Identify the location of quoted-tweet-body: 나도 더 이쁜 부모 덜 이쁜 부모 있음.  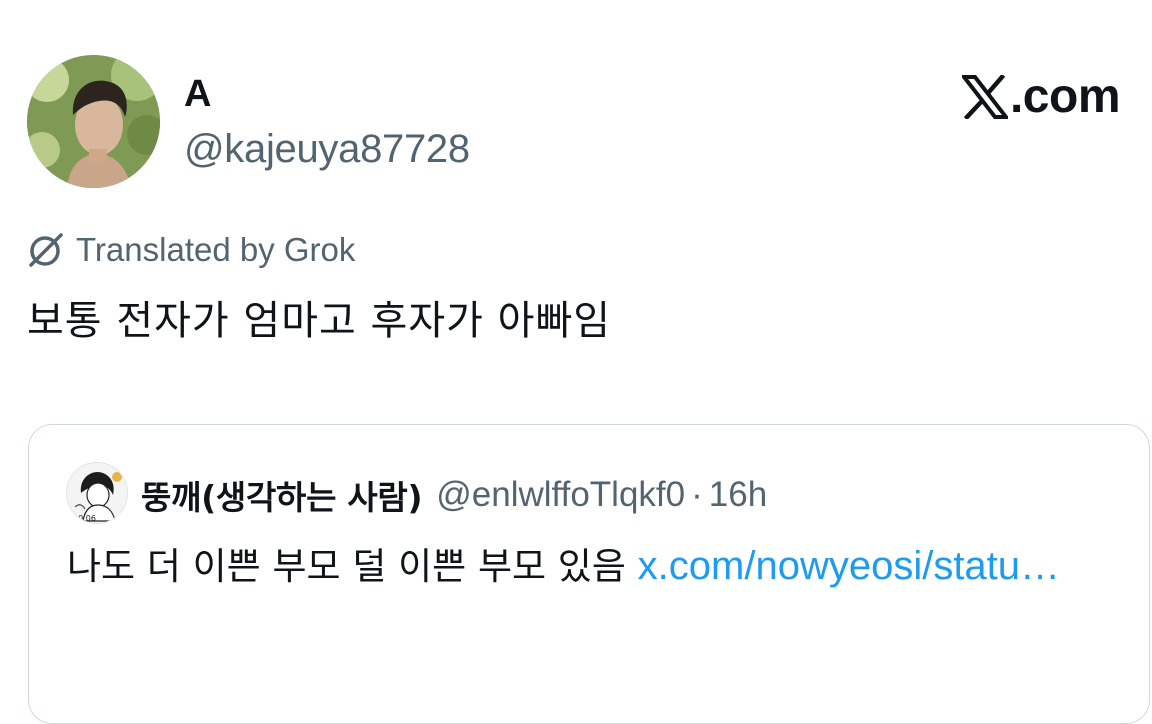
(352, 566).